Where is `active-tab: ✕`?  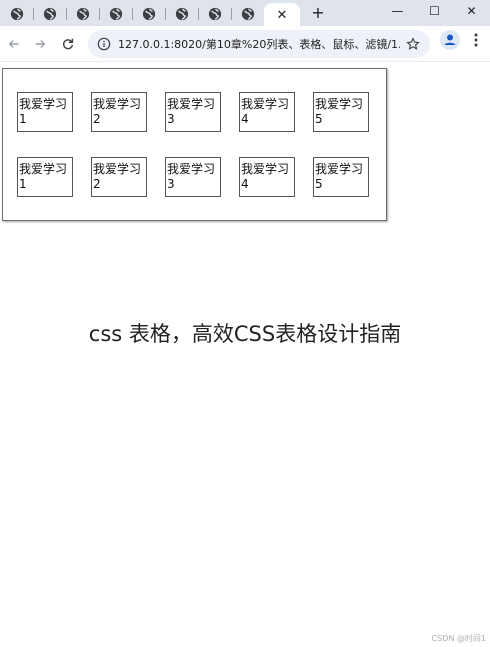
active-tab: ✕ is located at coordinates (282, 15).